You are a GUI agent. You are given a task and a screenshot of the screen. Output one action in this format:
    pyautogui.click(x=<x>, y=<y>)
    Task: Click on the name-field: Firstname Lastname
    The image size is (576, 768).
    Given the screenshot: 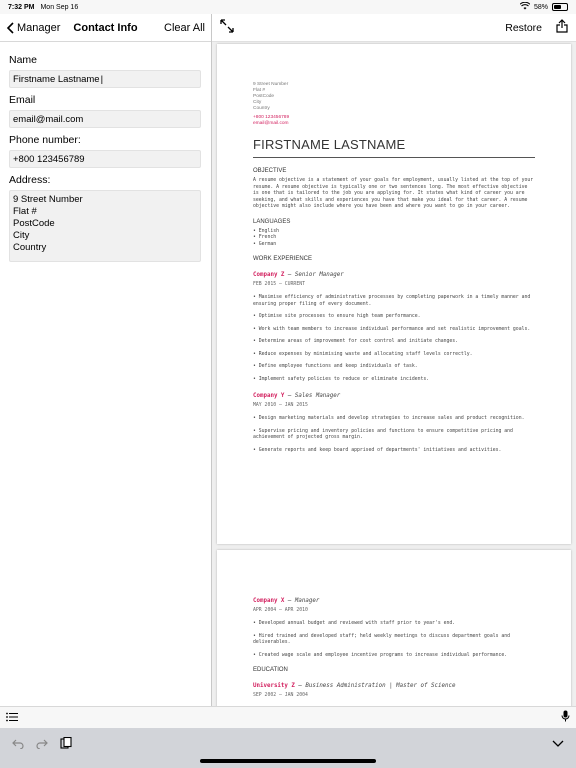 What is the action you would take?
    pyautogui.click(x=105, y=79)
    